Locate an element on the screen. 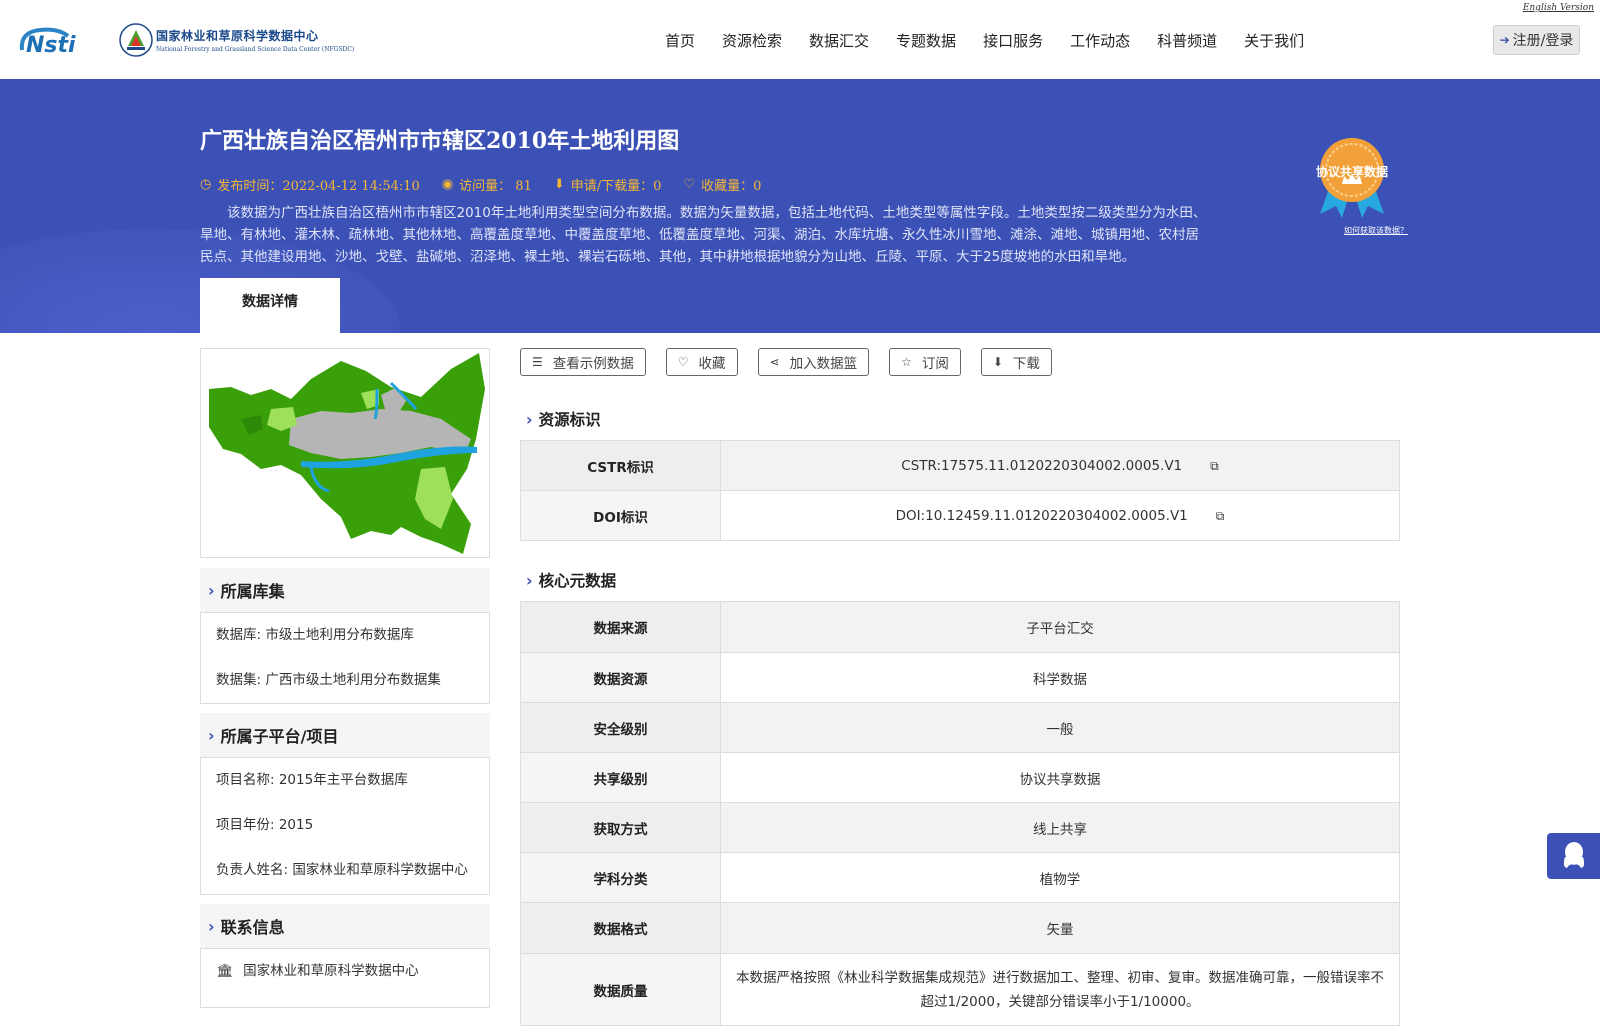 The height and width of the screenshot is (1026, 1600). download-button: ⬇ 下载 is located at coordinates (1016, 362).